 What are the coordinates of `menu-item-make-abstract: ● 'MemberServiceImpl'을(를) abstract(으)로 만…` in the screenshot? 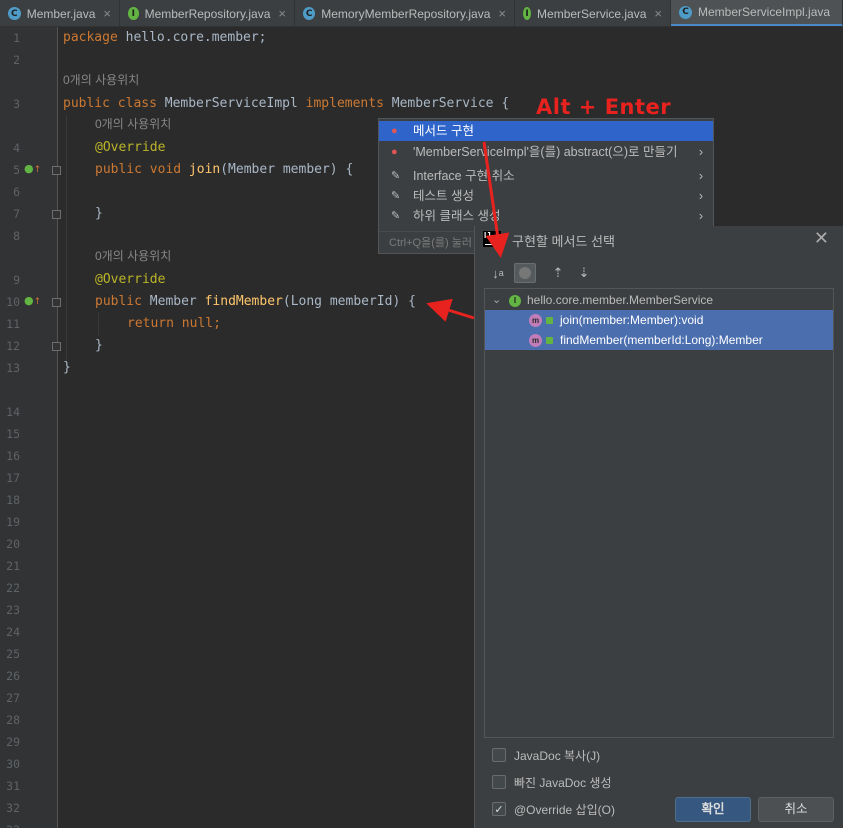 It's located at (546, 152).